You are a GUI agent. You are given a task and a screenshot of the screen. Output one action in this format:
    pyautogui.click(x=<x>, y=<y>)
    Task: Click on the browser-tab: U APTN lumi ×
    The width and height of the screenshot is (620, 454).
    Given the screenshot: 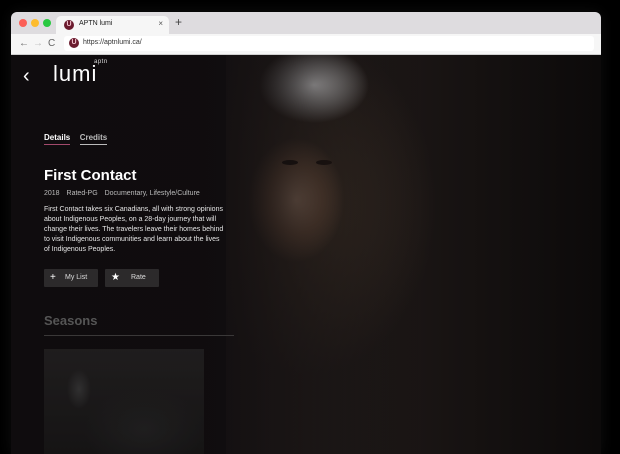 What is the action you would take?
    pyautogui.click(x=112, y=25)
    